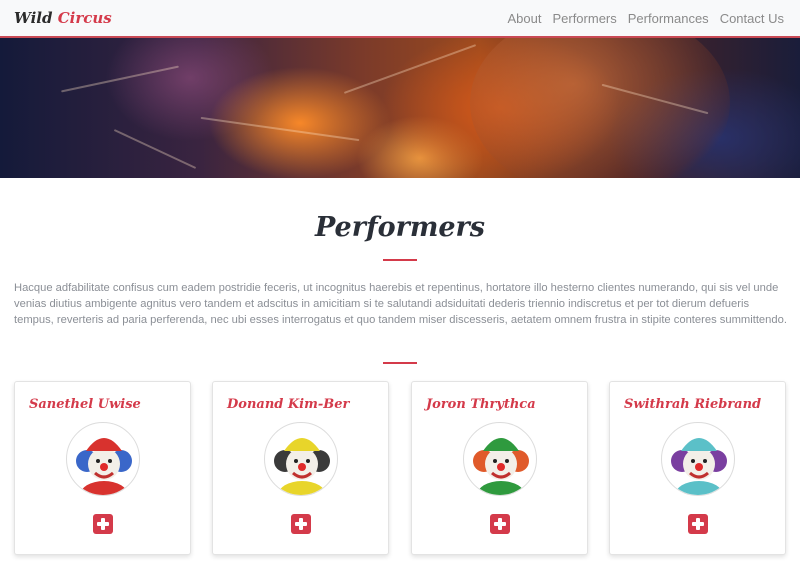 The height and width of the screenshot is (563, 800). I want to click on performer-card: Donand Kim-Ber, so click(300, 468).